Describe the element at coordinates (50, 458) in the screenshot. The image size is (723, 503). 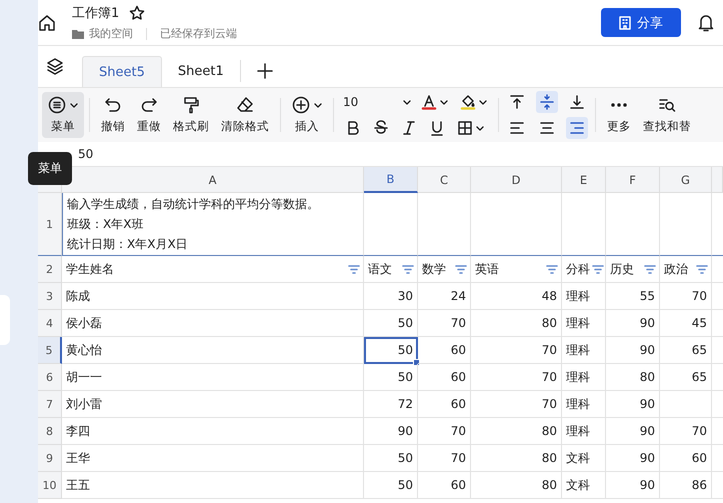
I see `row-header: 9` at that location.